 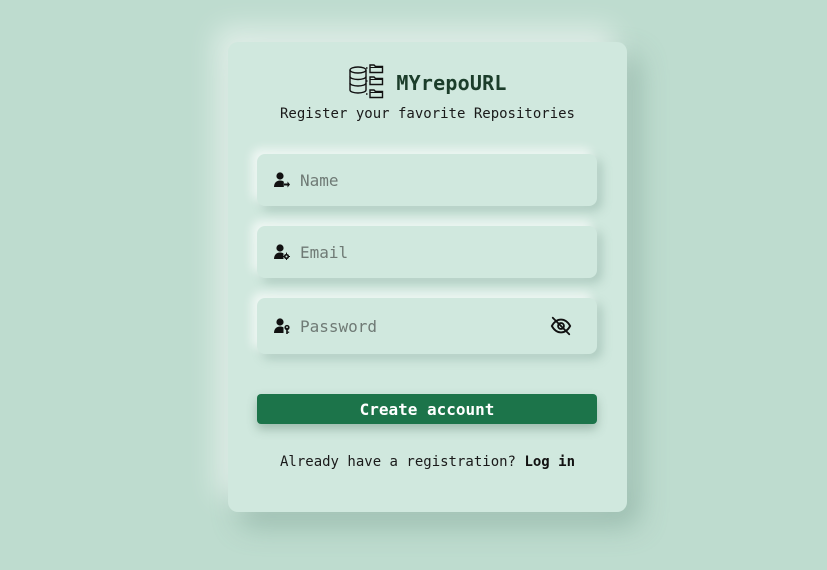 What do you see at coordinates (282, 252) in the screenshot?
I see `user-gear-icon` at bounding box center [282, 252].